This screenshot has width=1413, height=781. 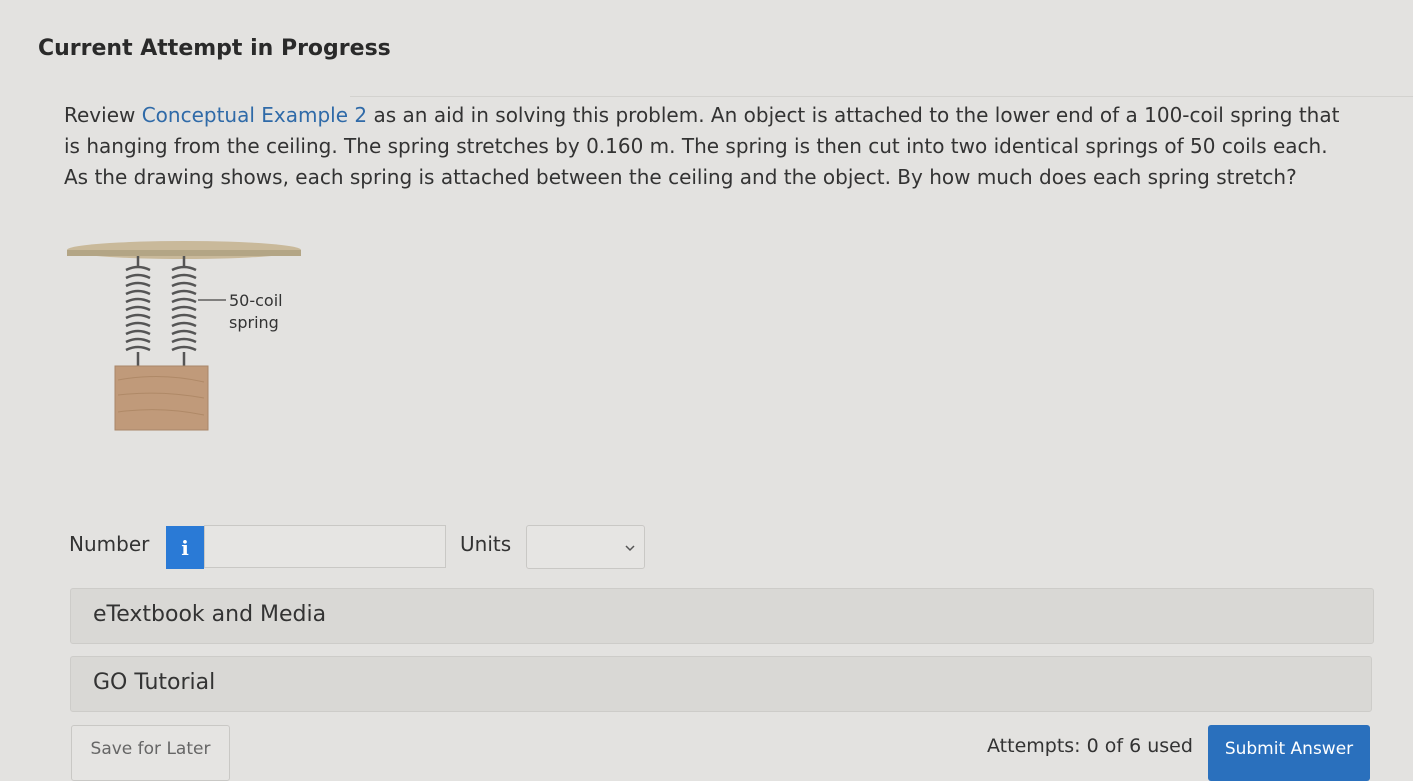 What do you see at coordinates (722, 616) in the screenshot?
I see `etextbook-media-panel: eTextbook and Media` at bounding box center [722, 616].